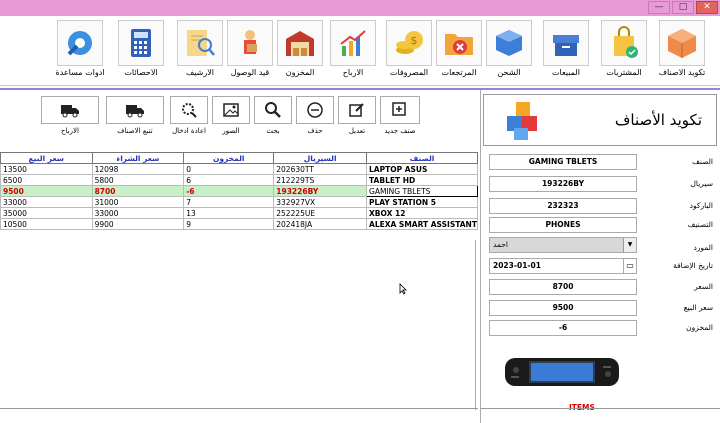 The image size is (720, 423). What do you see at coordinates (353, 51) in the screenshot?
I see `nav-profits: الارباح` at bounding box center [353, 51].